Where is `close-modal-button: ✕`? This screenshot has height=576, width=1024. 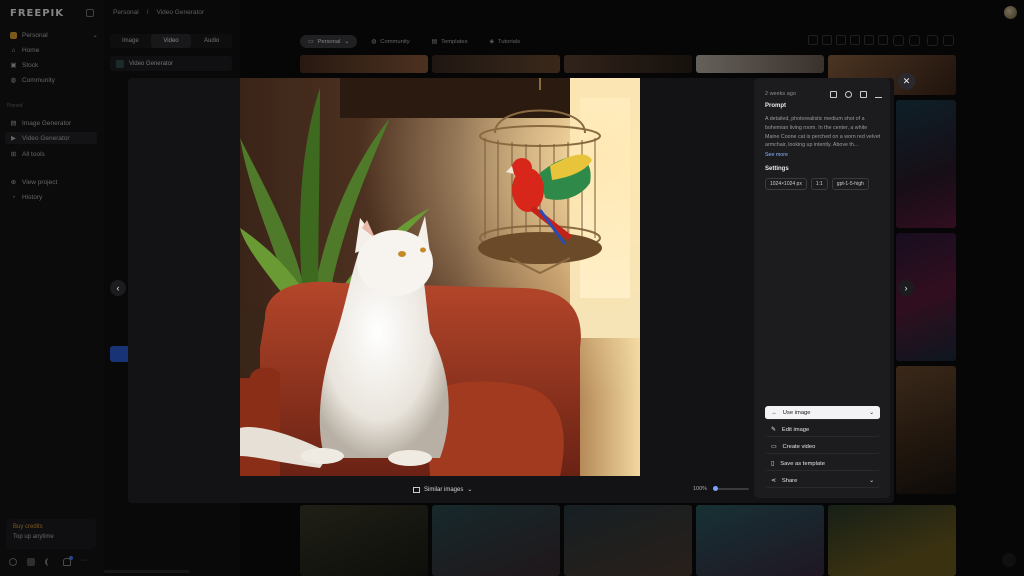
close-modal-button: ✕ is located at coordinates (906, 81).